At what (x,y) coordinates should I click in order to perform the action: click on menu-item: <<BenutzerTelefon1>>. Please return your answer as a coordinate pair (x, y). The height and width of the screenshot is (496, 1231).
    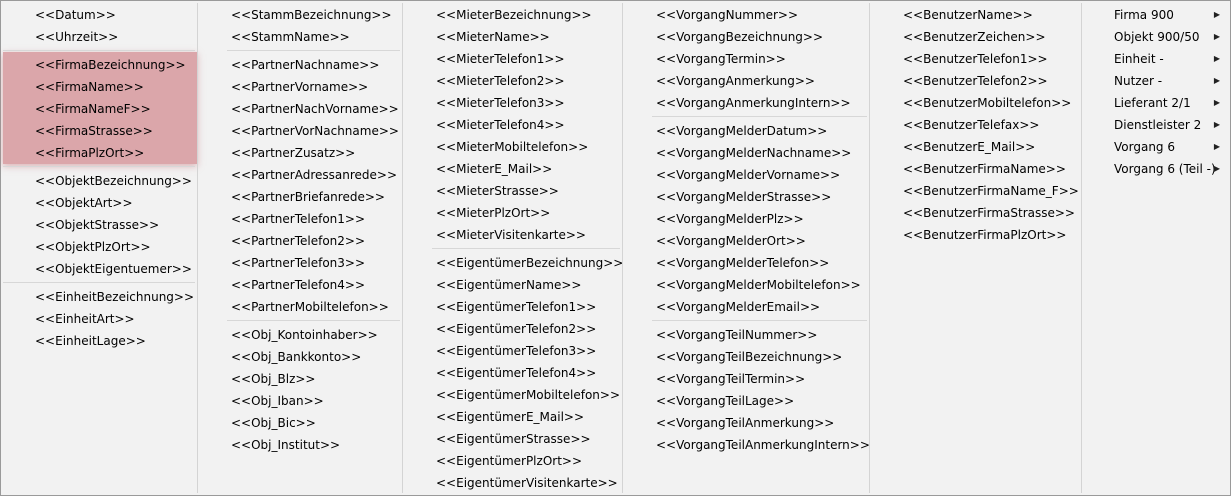
    Looking at the image, I should click on (975, 59).